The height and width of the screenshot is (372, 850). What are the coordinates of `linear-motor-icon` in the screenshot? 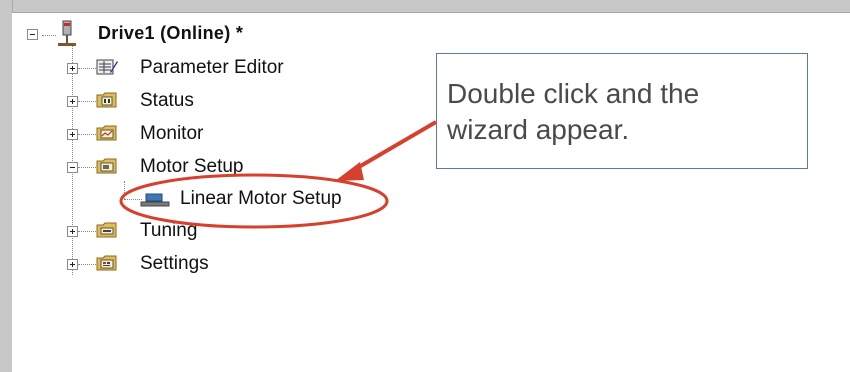 It's located at (155, 200).